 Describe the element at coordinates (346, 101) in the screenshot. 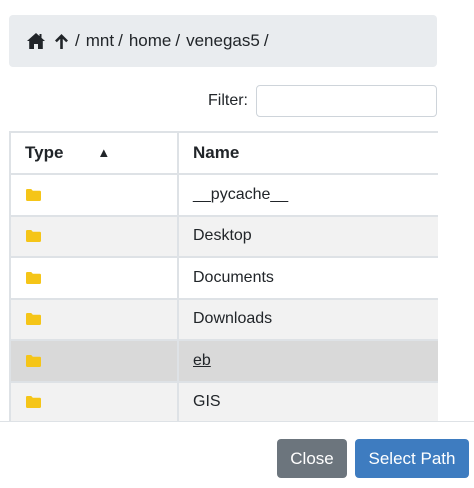

I see `filter-input` at that location.